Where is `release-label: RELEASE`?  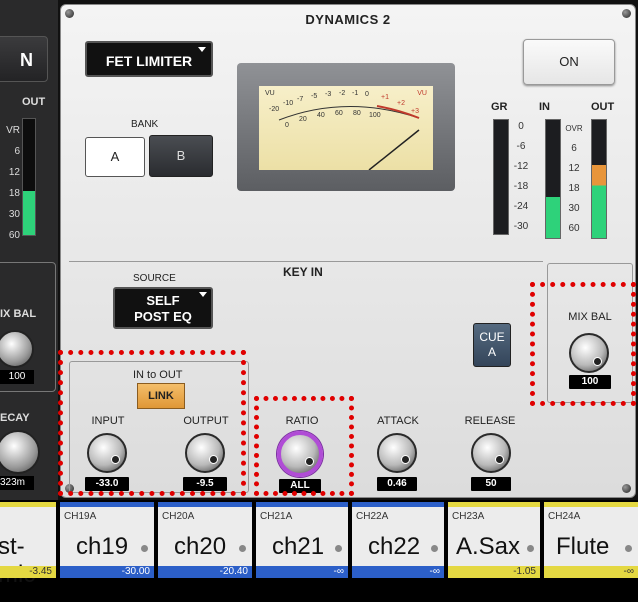
release-label: RELEASE is located at coordinates (490, 421).